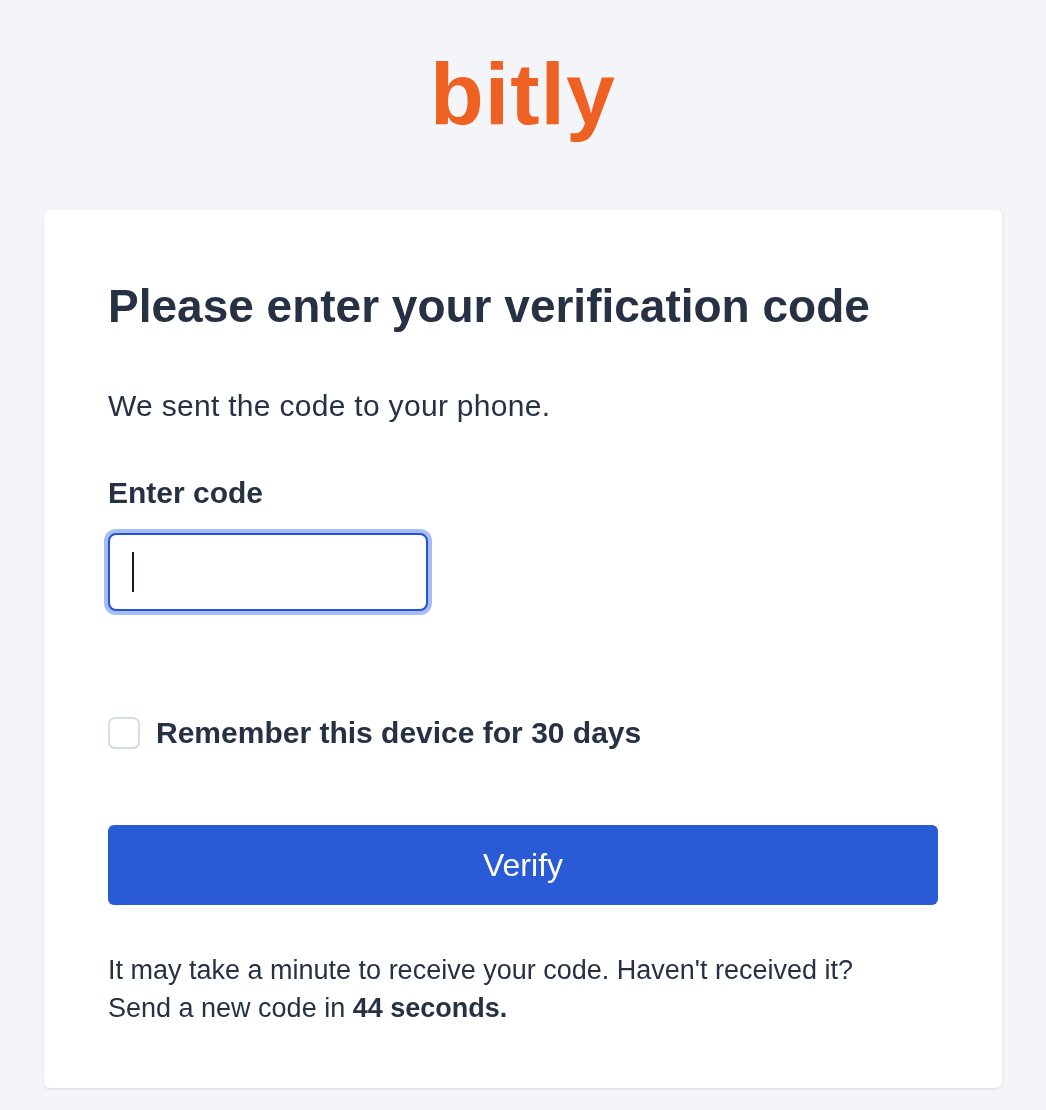 This screenshot has height=1110, width=1046. What do you see at coordinates (124, 733) in the screenshot?
I see `remember-checkbox` at bounding box center [124, 733].